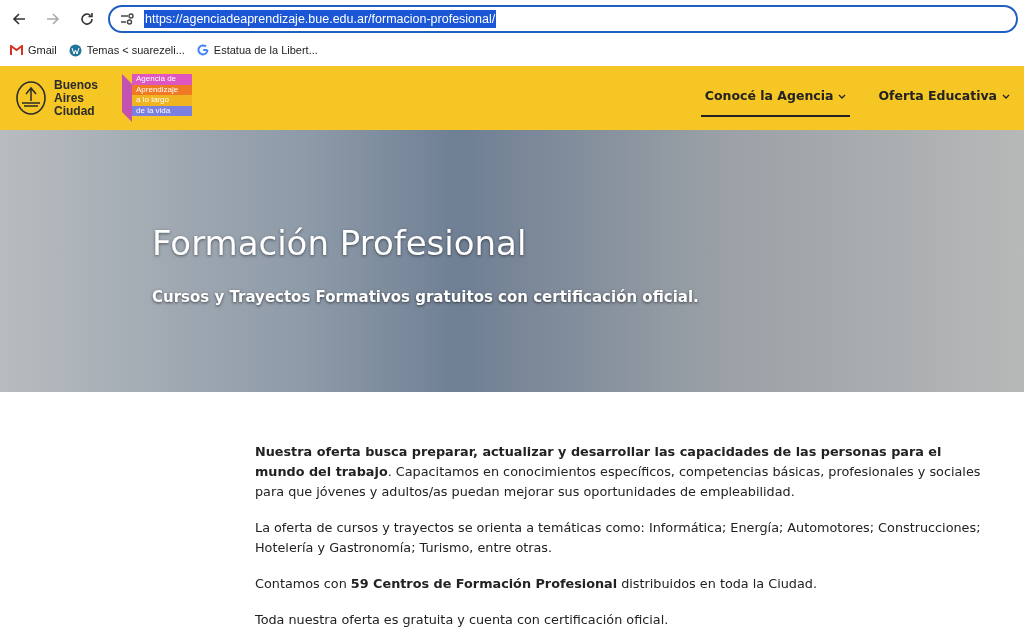 The width and height of the screenshot is (1024, 644). What do you see at coordinates (76, 98) in the screenshot?
I see `city-logo-text: Buenos Aires Ciudad` at bounding box center [76, 98].